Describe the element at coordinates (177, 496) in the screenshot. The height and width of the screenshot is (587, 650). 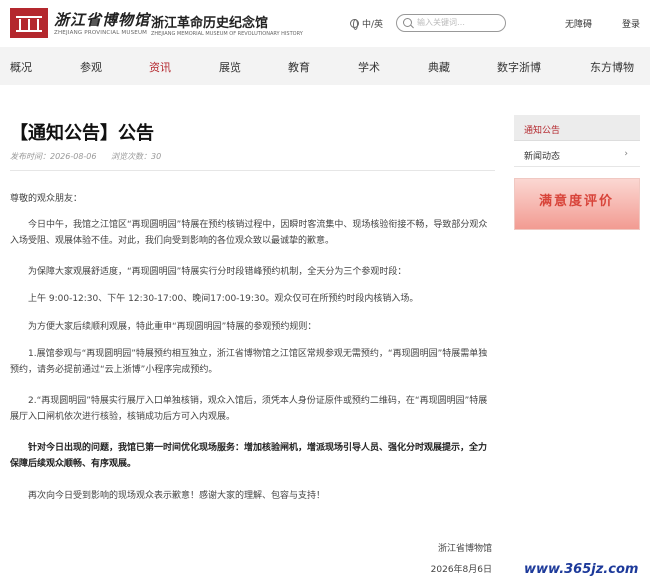
I see `paragraph-8: 再次向今日受到影响的现场观众表示歉意！感谢大家的理解、包容与支持！` at that location.